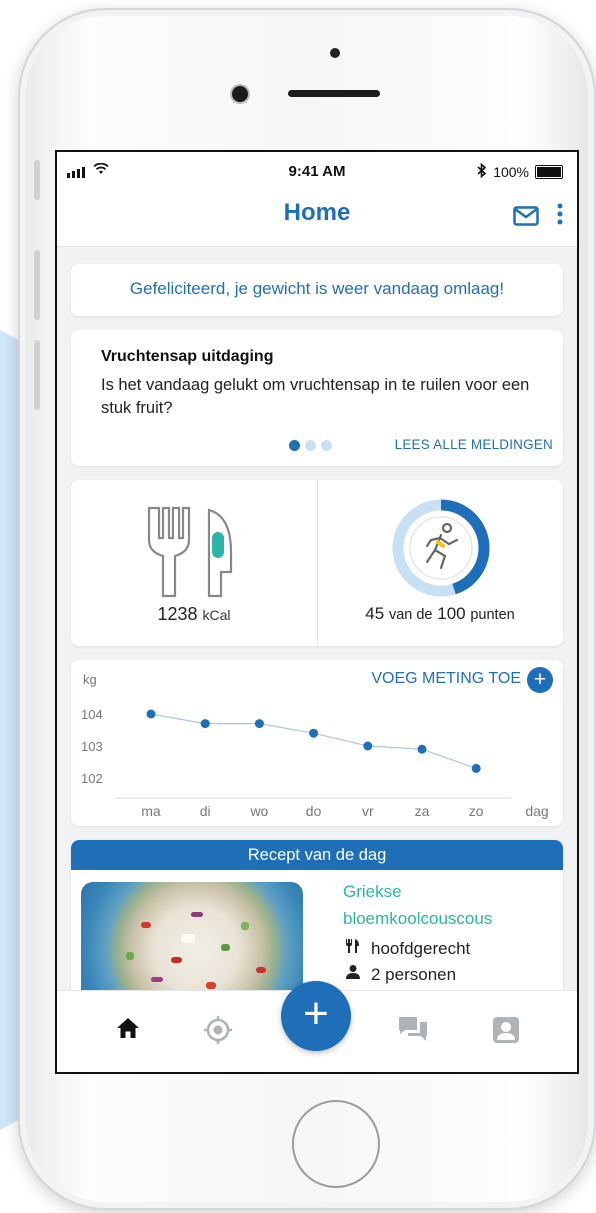 This screenshot has width=596, height=1213. What do you see at coordinates (218, 1032) in the screenshot?
I see `target-icon` at bounding box center [218, 1032].